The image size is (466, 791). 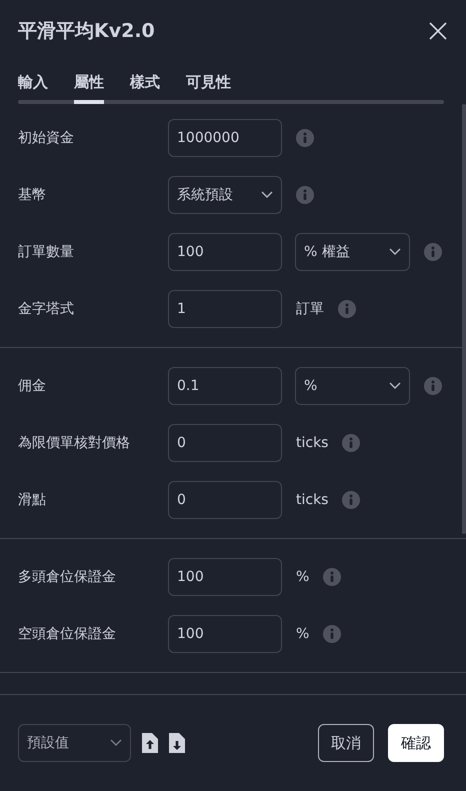 I want to click on dropdown: 系統預設, so click(x=225, y=195).